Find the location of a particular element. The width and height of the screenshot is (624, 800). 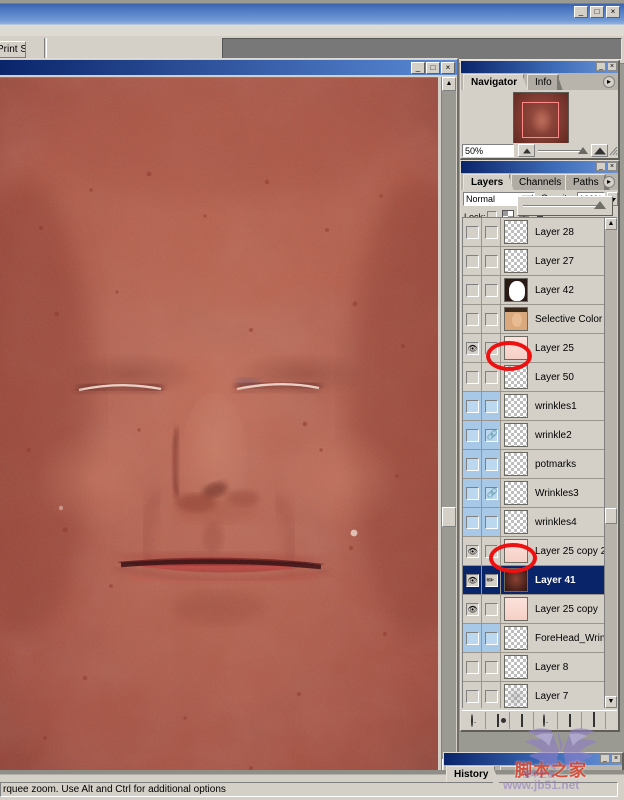

zoom-in-triangle-icon is located at coordinates (599, 150).